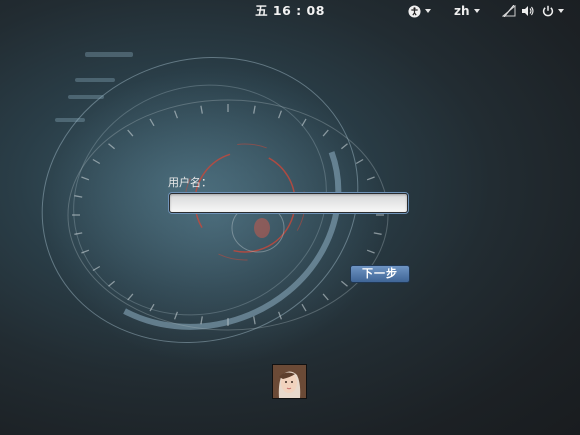 The image size is (580, 435). I want to click on accessibility-icon, so click(414, 11).